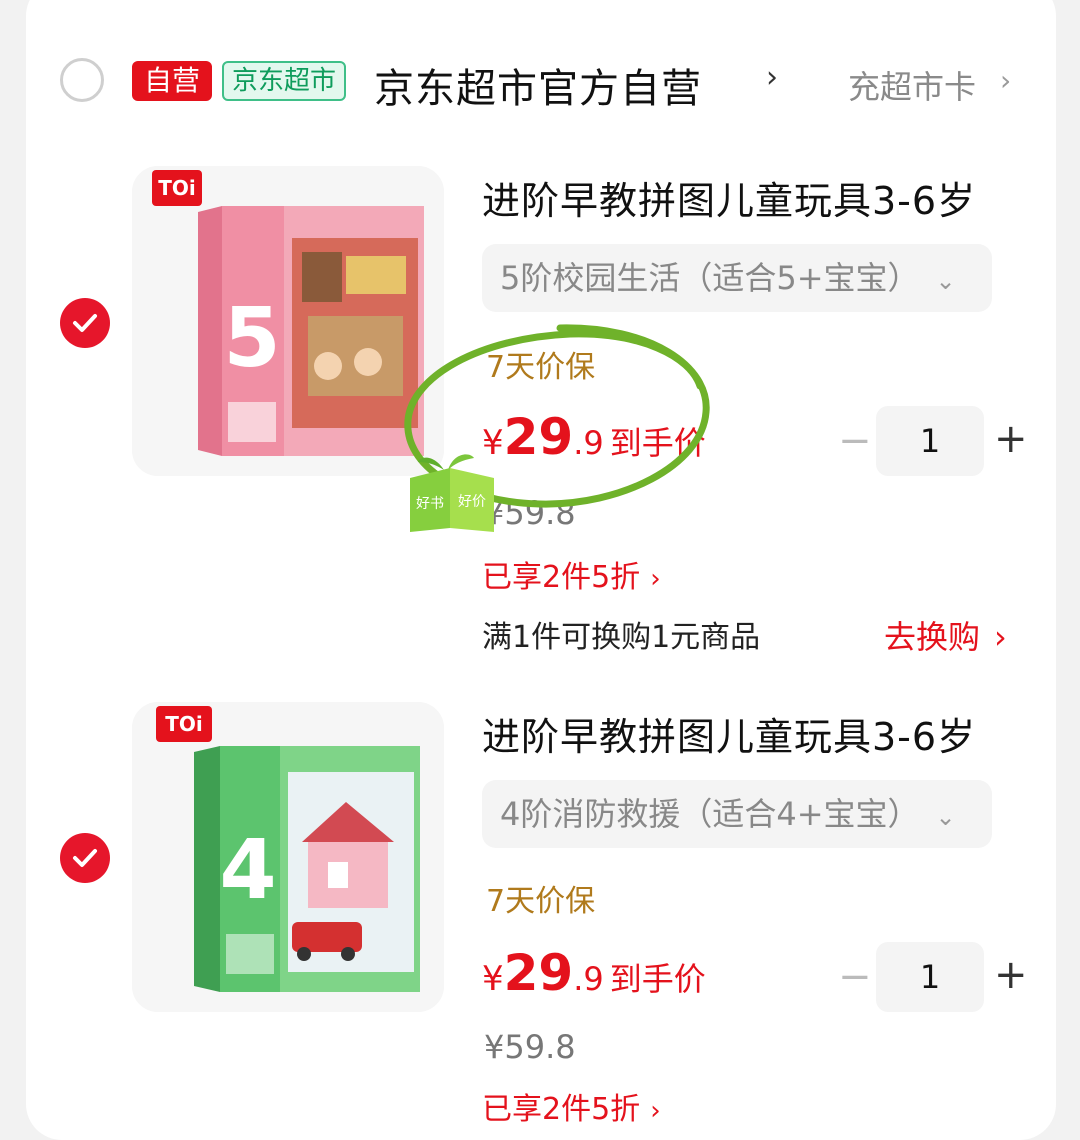 This screenshot has height=1140, width=1080. What do you see at coordinates (657, 979) in the screenshot?
I see `price-suffix: 到手价` at bounding box center [657, 979].